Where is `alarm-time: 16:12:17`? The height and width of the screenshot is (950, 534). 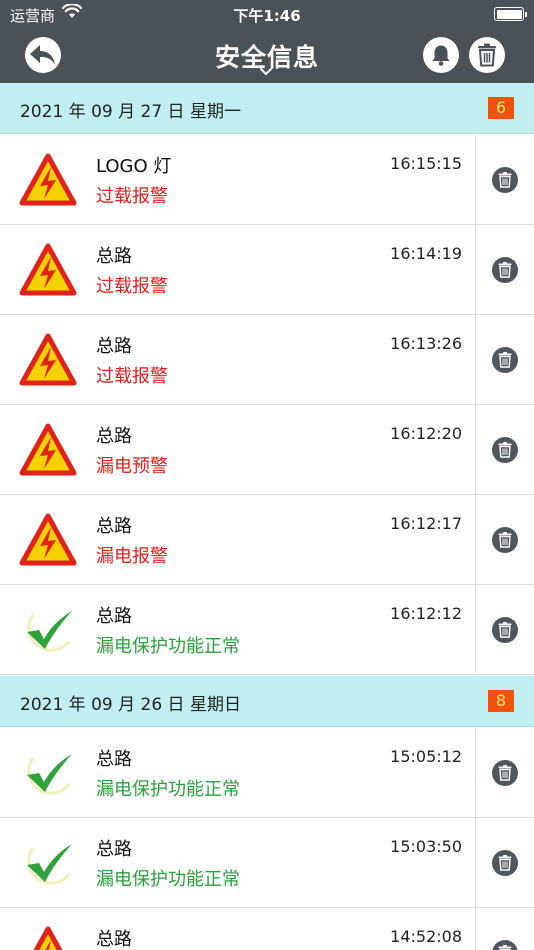 alarm-time: 16:12:17 is located at coordinates (426, 523).